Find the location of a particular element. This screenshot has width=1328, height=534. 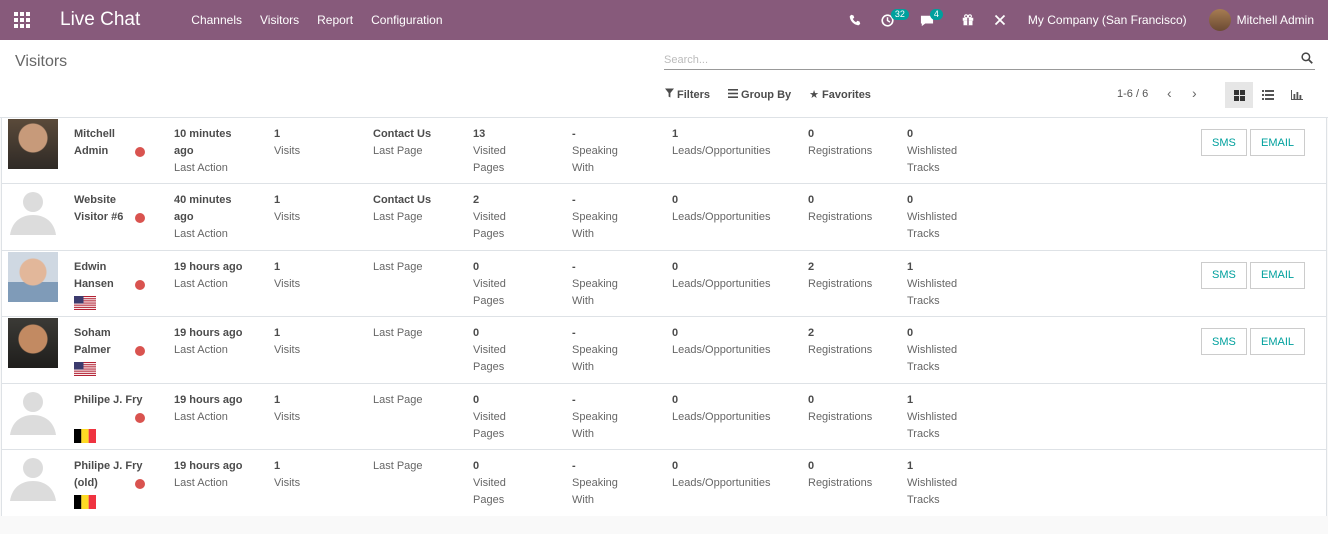

filters-button: Filters is located at coordinates (687, 94).